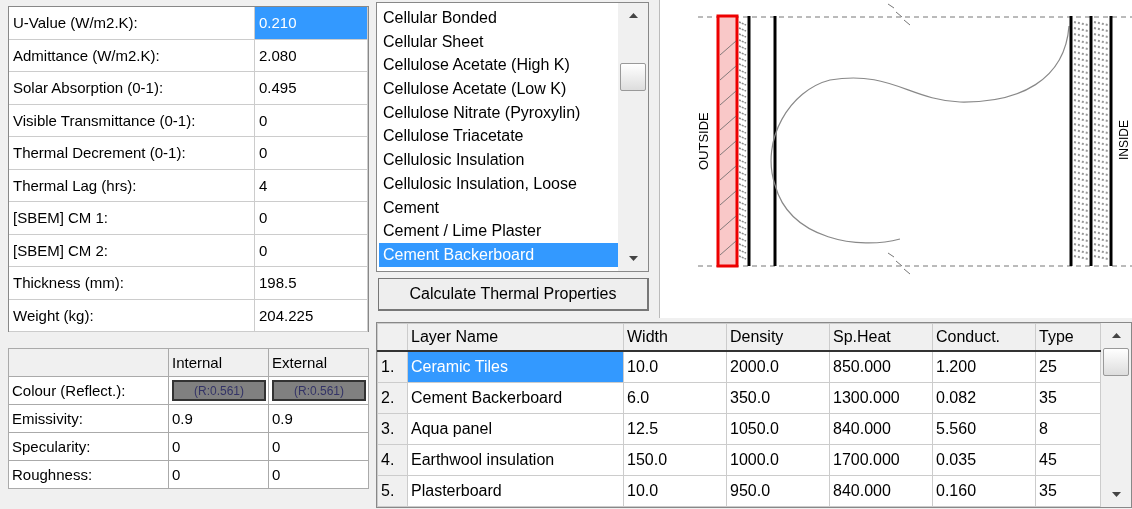 This screenshot has width=1132, height=509. Describe the element at coordinates (984, 337) in the screenshot. I see `column-header: Conduct.` at that location.